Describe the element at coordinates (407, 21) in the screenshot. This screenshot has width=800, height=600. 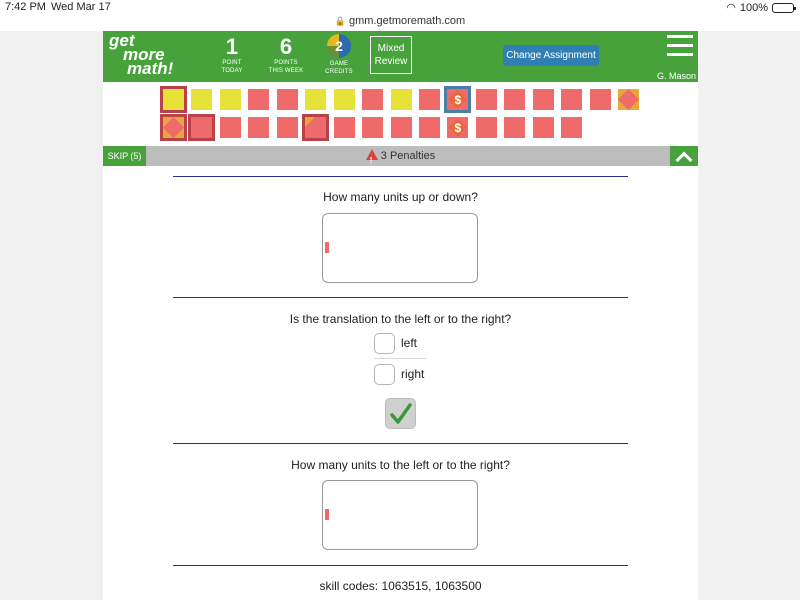
I see `url-text: gmm.getmoremath.com` at that location.